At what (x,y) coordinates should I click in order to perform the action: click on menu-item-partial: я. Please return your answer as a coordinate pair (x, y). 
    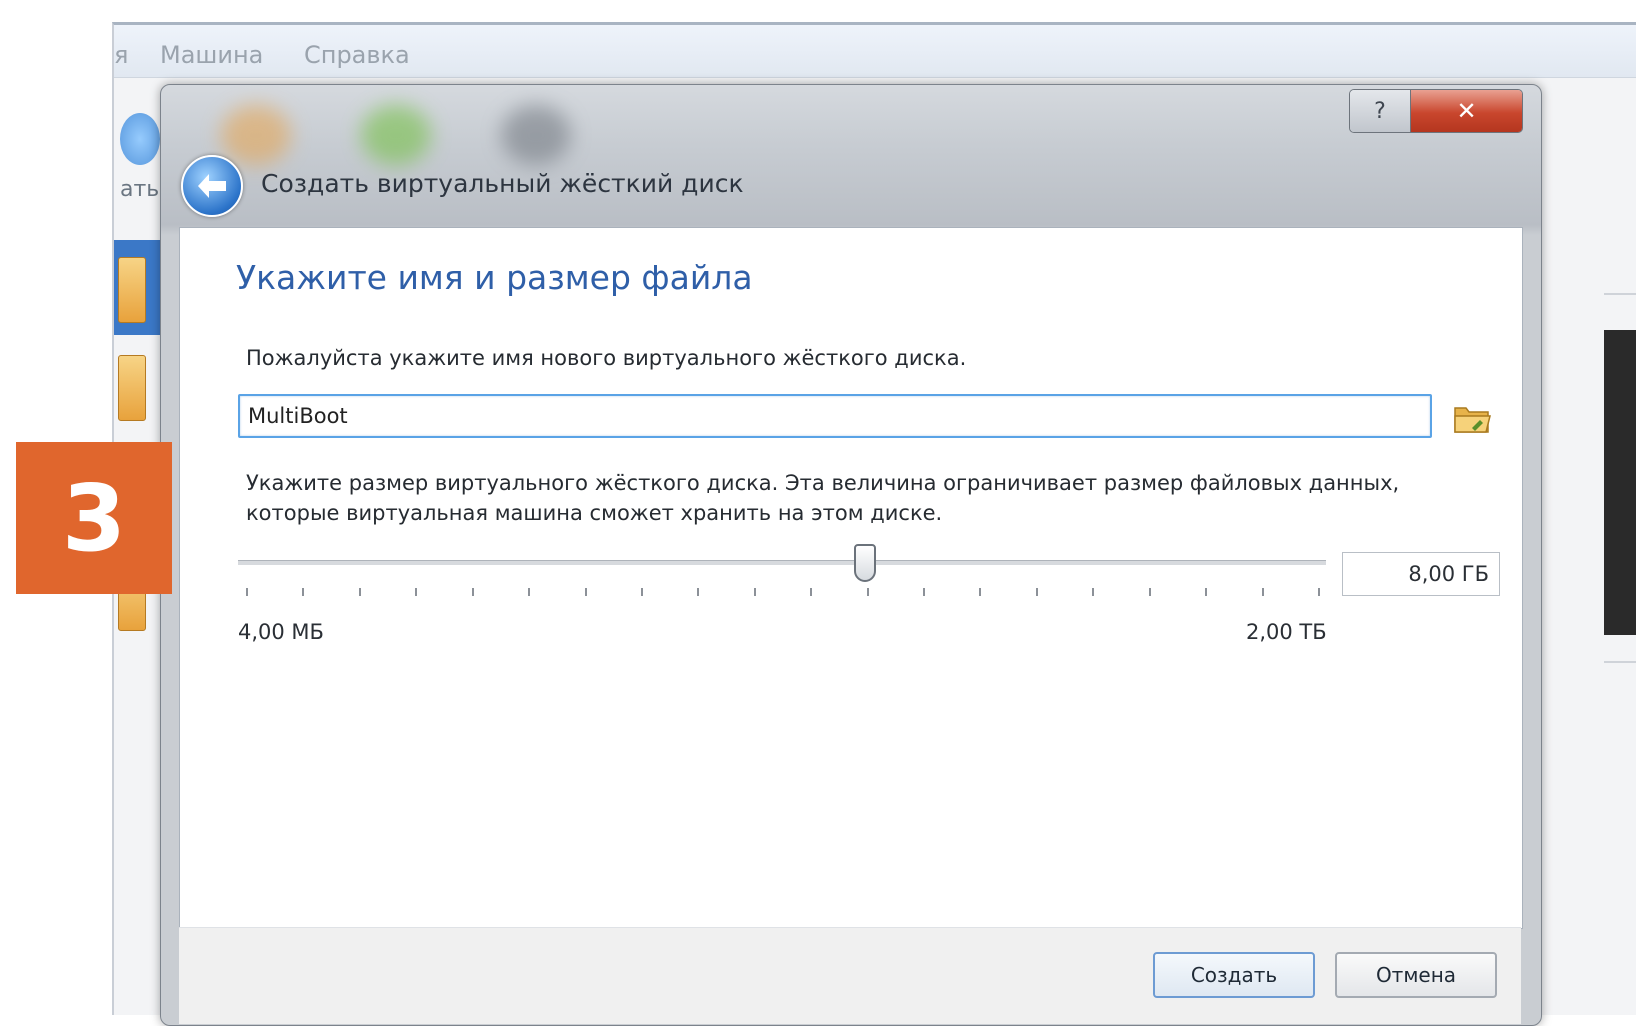
    Looking at the image, I should click on (121, 55).